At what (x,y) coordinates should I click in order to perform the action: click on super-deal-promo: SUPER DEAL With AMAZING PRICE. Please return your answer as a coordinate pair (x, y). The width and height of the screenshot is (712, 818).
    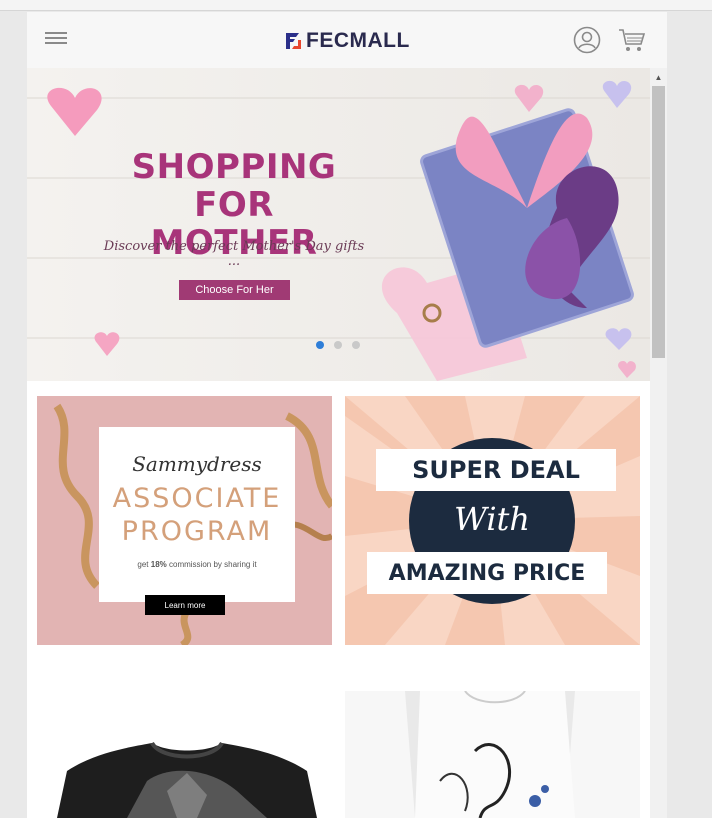
    Looking at the image, I should click on (492, 520).